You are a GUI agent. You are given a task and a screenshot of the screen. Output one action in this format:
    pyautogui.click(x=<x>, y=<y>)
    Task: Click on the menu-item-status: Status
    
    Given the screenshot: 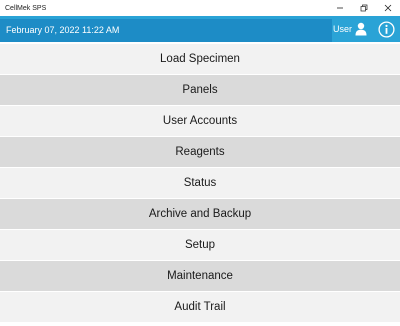 What is the action you would take?
    pyautogui.click(x=200, y=183)
    